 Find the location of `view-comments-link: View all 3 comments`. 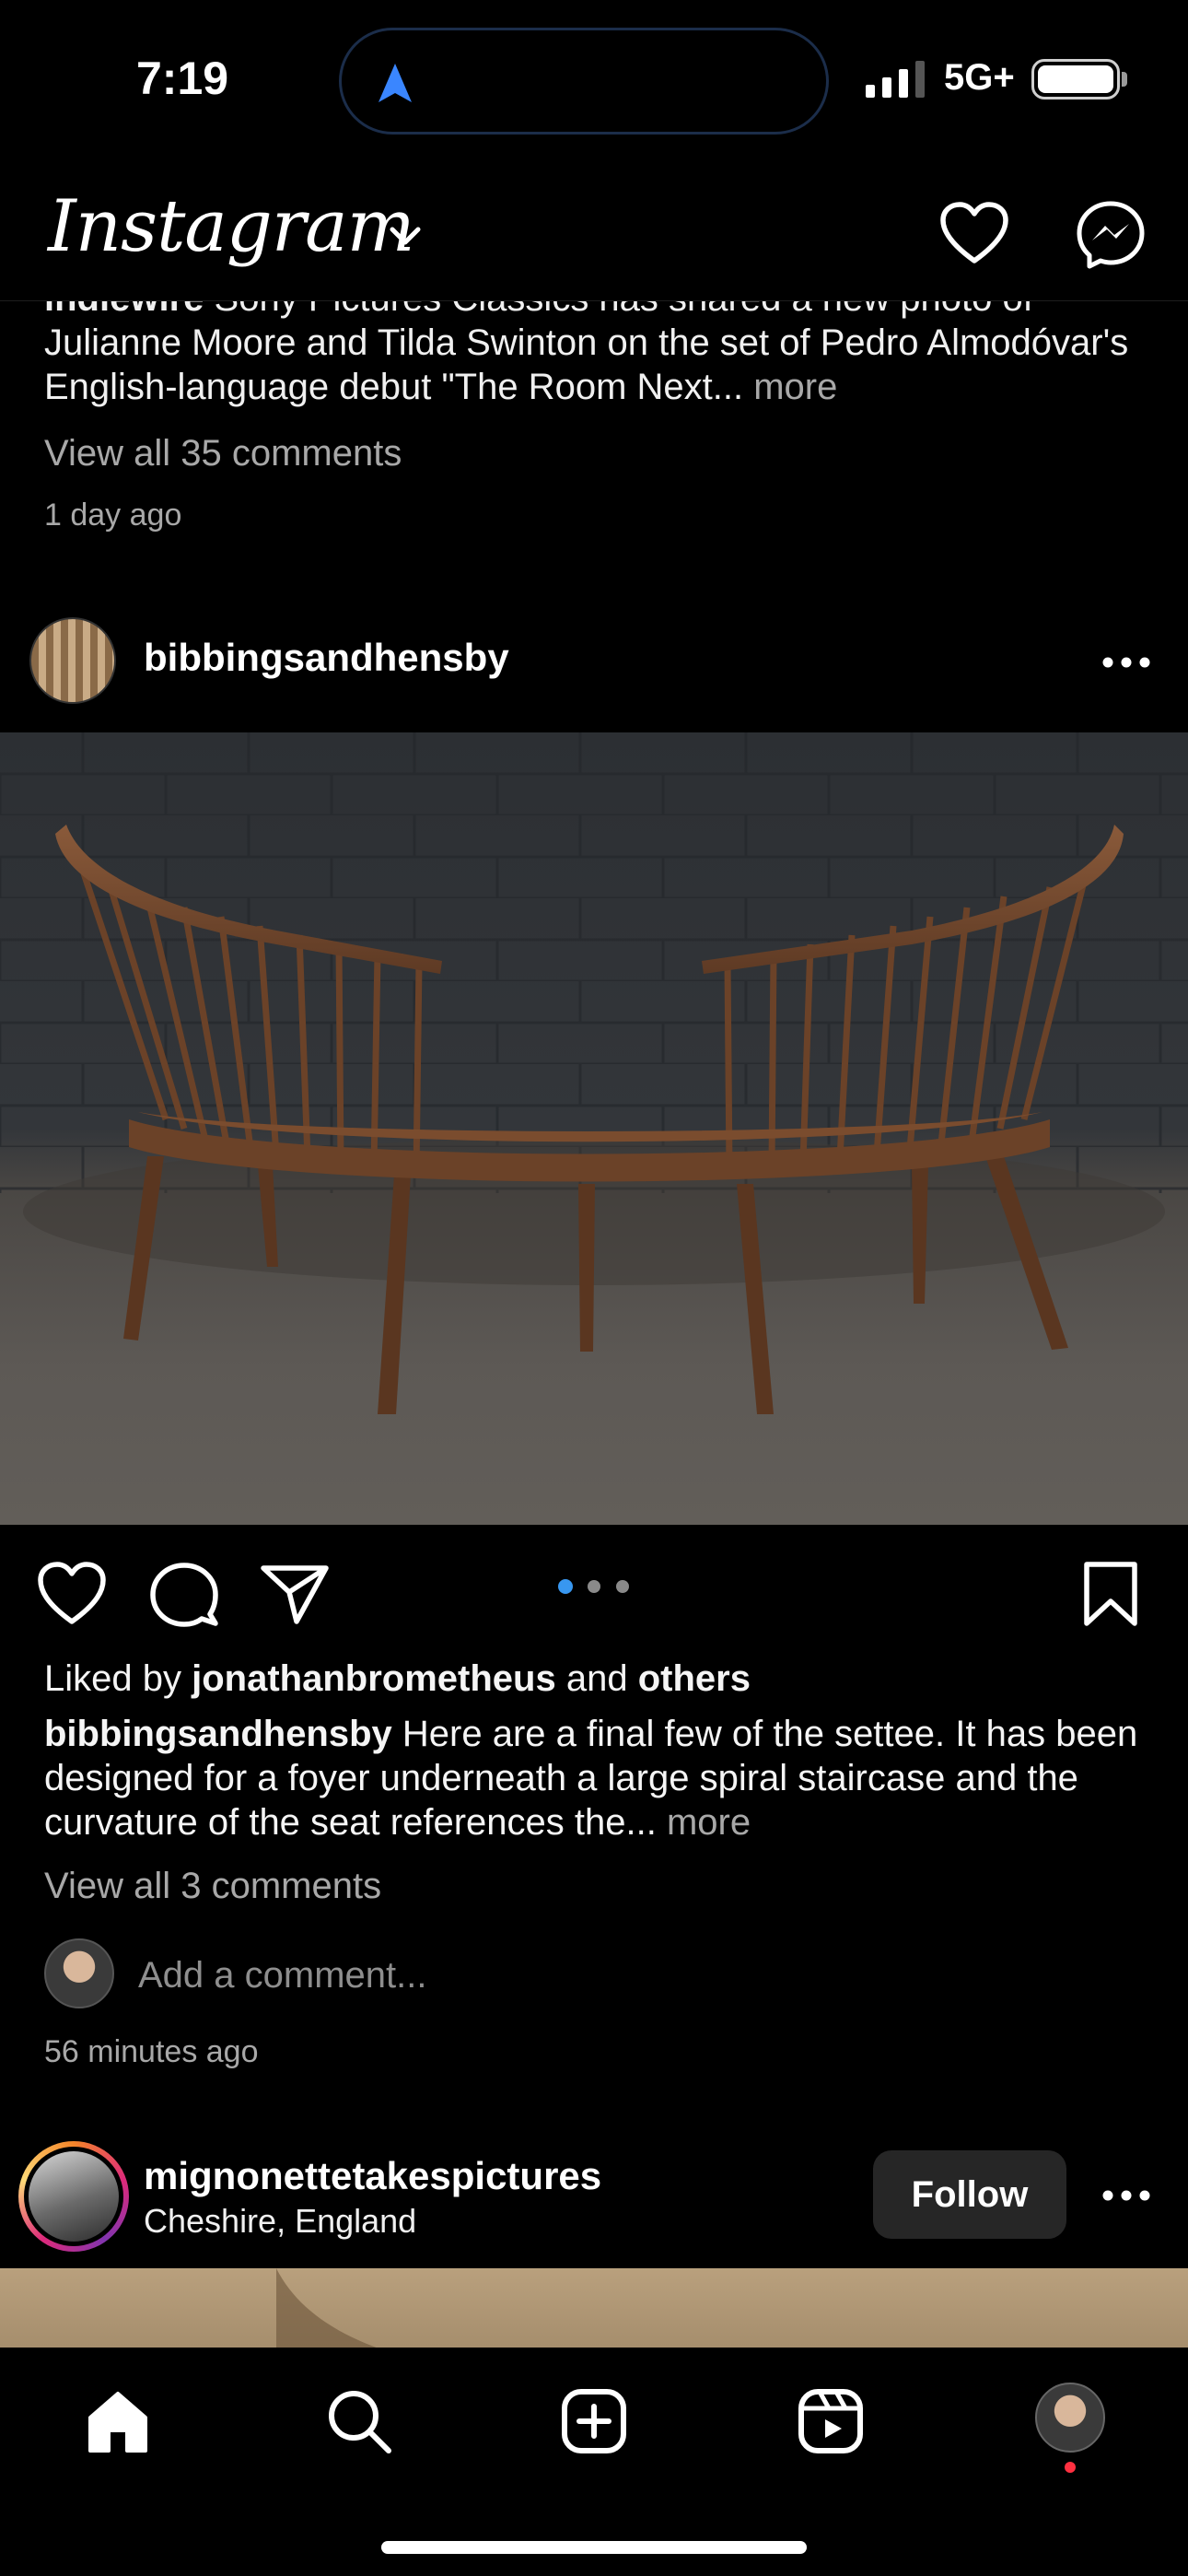

view-comments-link: View all 3 comments is located at coordinates (212, 1886).